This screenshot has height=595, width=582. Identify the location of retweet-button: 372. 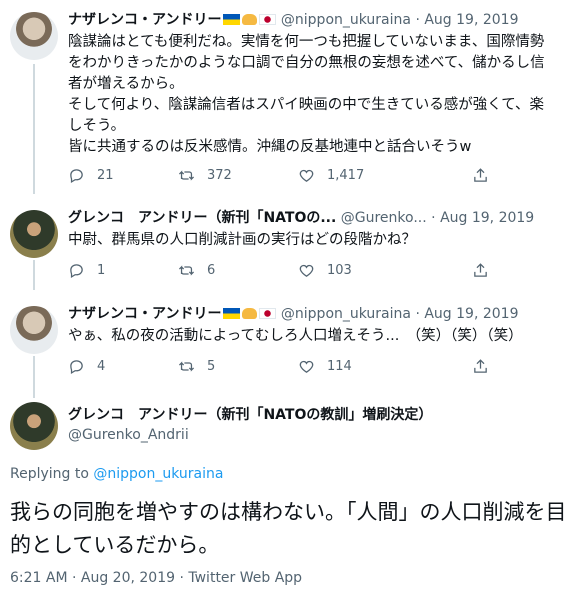
(205, 175).